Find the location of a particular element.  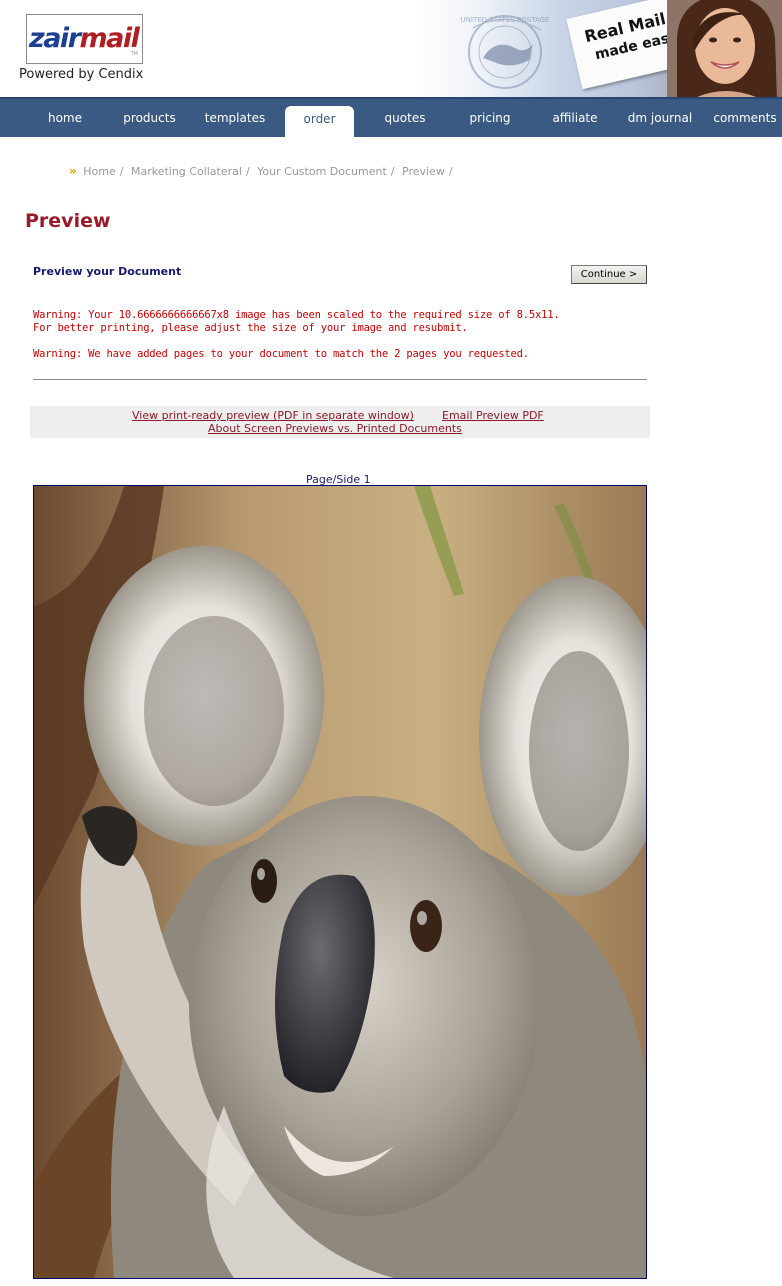

trademark-mark: TM is located at coordinates (134, 54).